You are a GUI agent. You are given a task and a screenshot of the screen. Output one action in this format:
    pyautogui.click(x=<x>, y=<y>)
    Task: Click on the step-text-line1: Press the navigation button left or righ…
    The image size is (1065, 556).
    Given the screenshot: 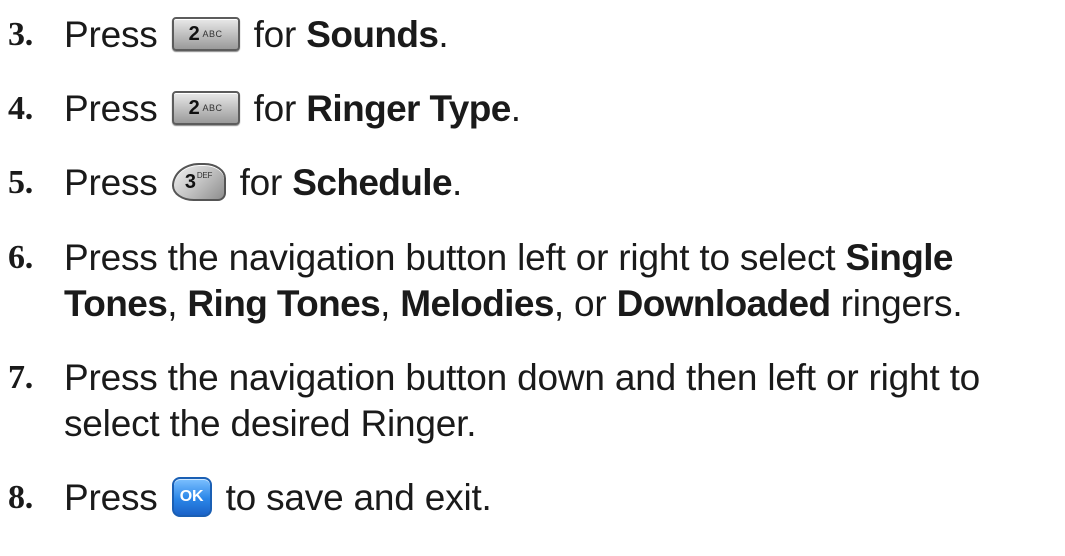 What is the action you would take?
    pyautogui.click(x=450, y=257)
    